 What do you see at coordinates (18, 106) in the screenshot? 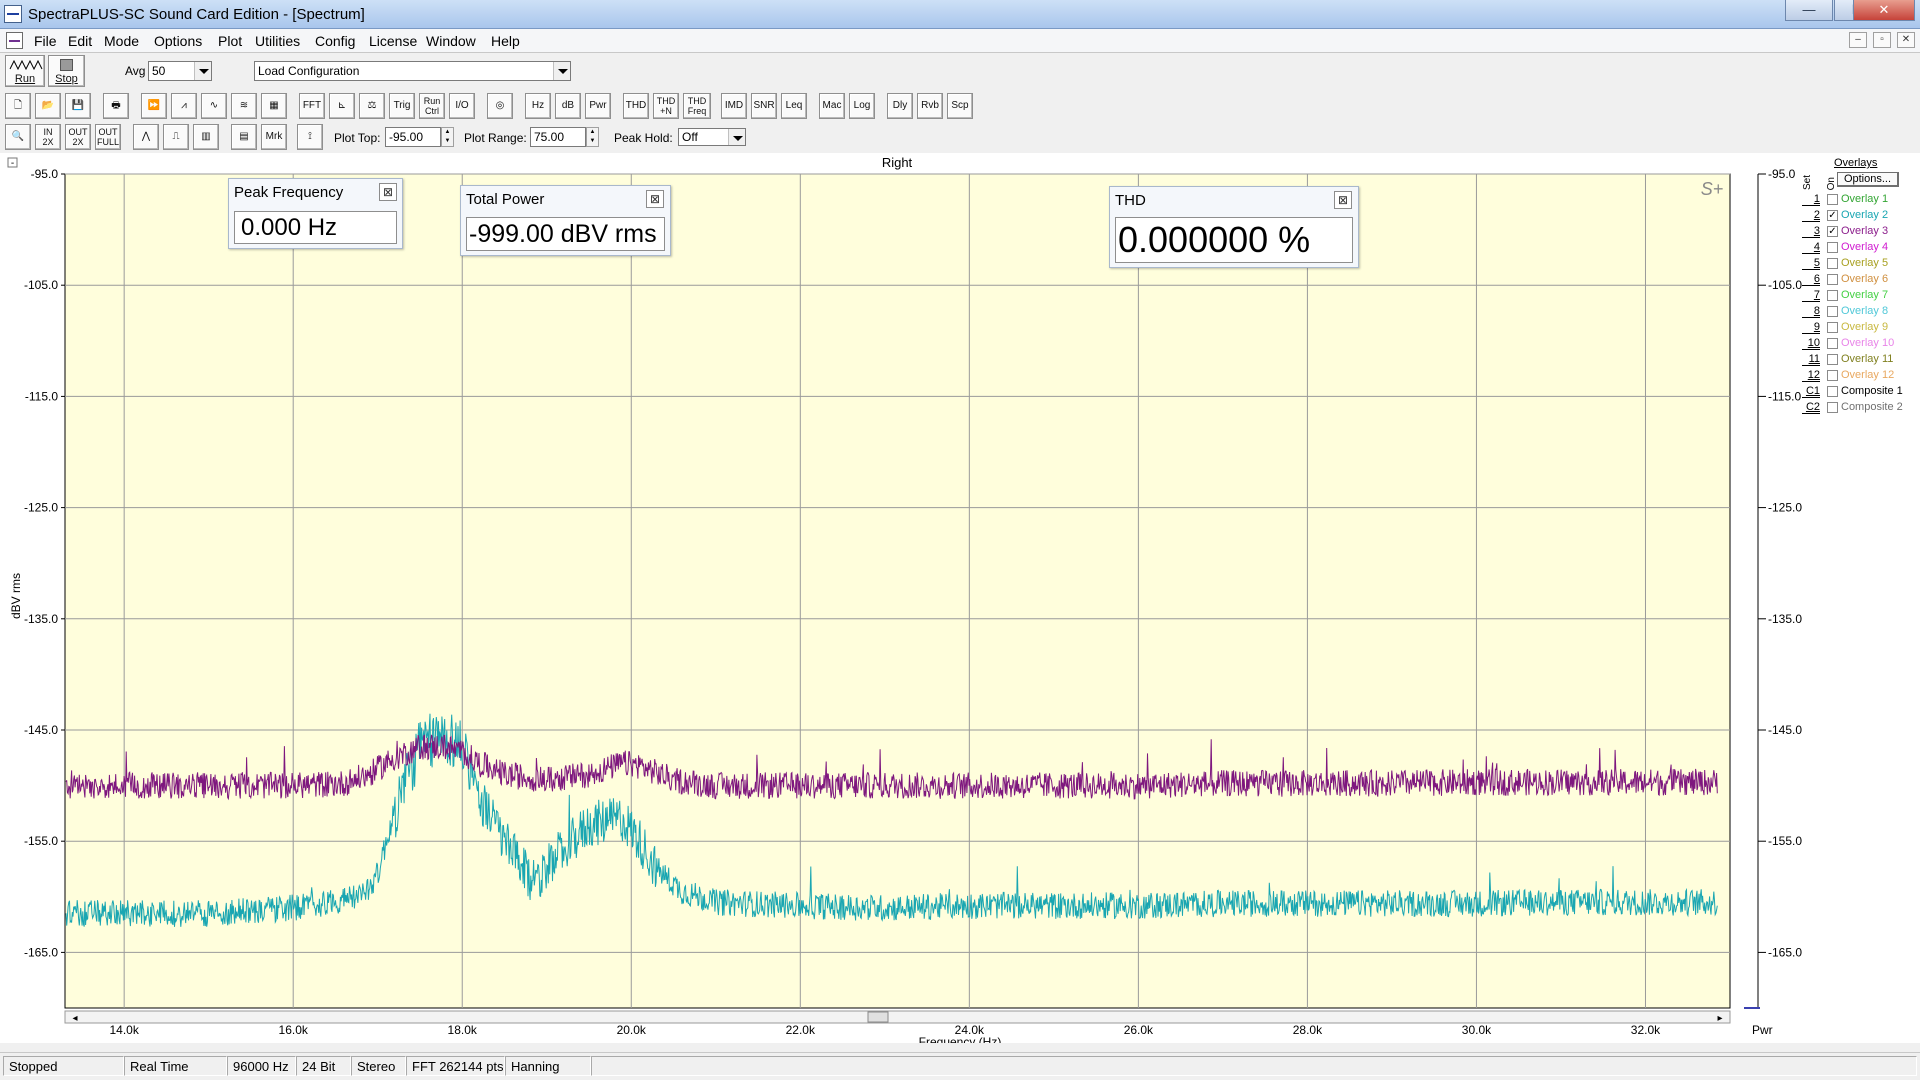
I see `new-file-button: 🗋` at bounding box center [18, 106].